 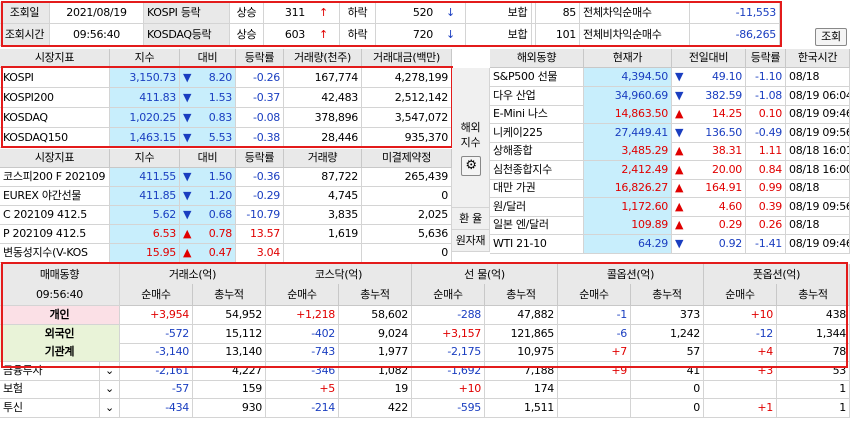 What do you see at coordinates (766, 58) in the screenshot?
I see `overseas-col-header: 등락률` at bounding box center [766, 58].